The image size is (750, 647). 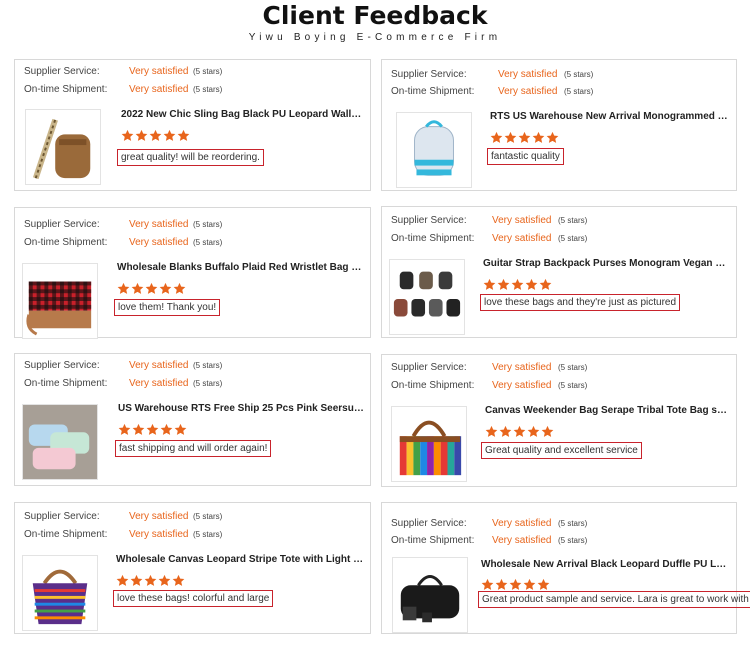 What do you see at coordinates (193, 598) in the screenshot?
I see `review-text: love these bags! colorful and large` at bounding box center [193, 598].